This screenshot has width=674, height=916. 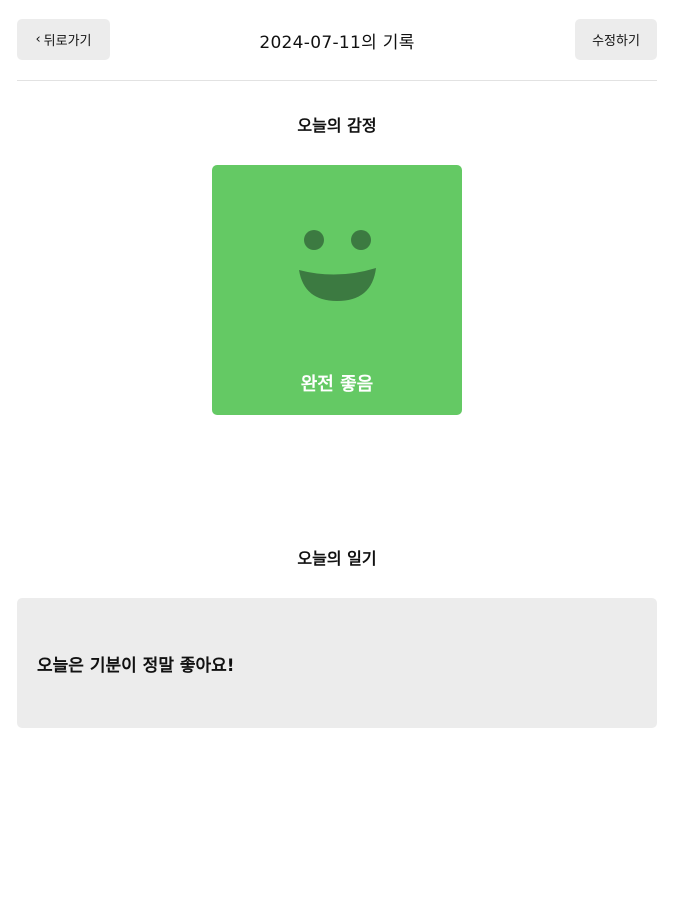 What do you see at coordinates (337, 290) in the screenshot?
I see `emotion-card: 완전 좋음` at bounding box center [337, 290].